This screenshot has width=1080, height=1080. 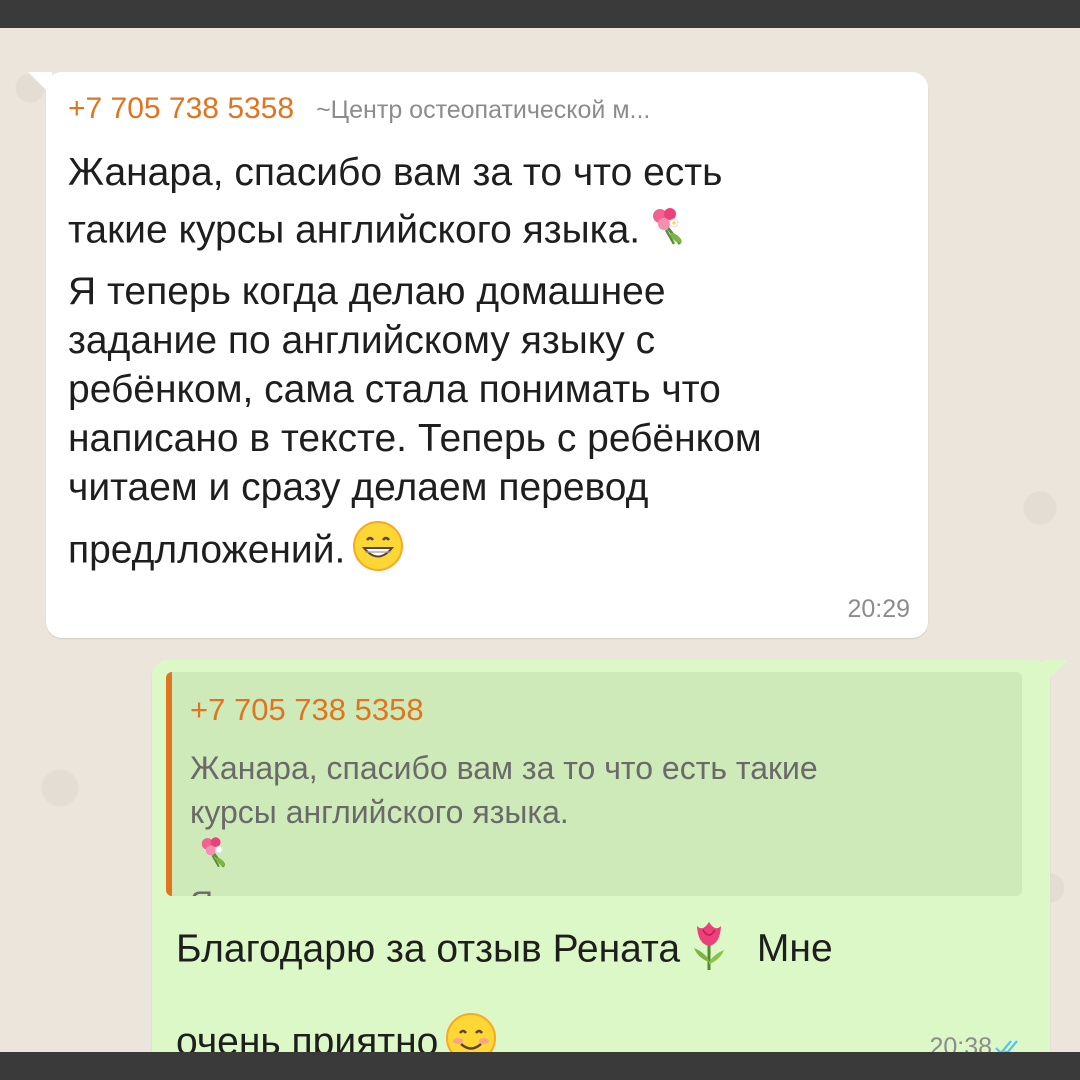 What do you see at coordinates (504, 768) in the screenshot?
I see `quote-line: Жанара, спасибо вам за то что есть такие` at bounding box center [504, 768].